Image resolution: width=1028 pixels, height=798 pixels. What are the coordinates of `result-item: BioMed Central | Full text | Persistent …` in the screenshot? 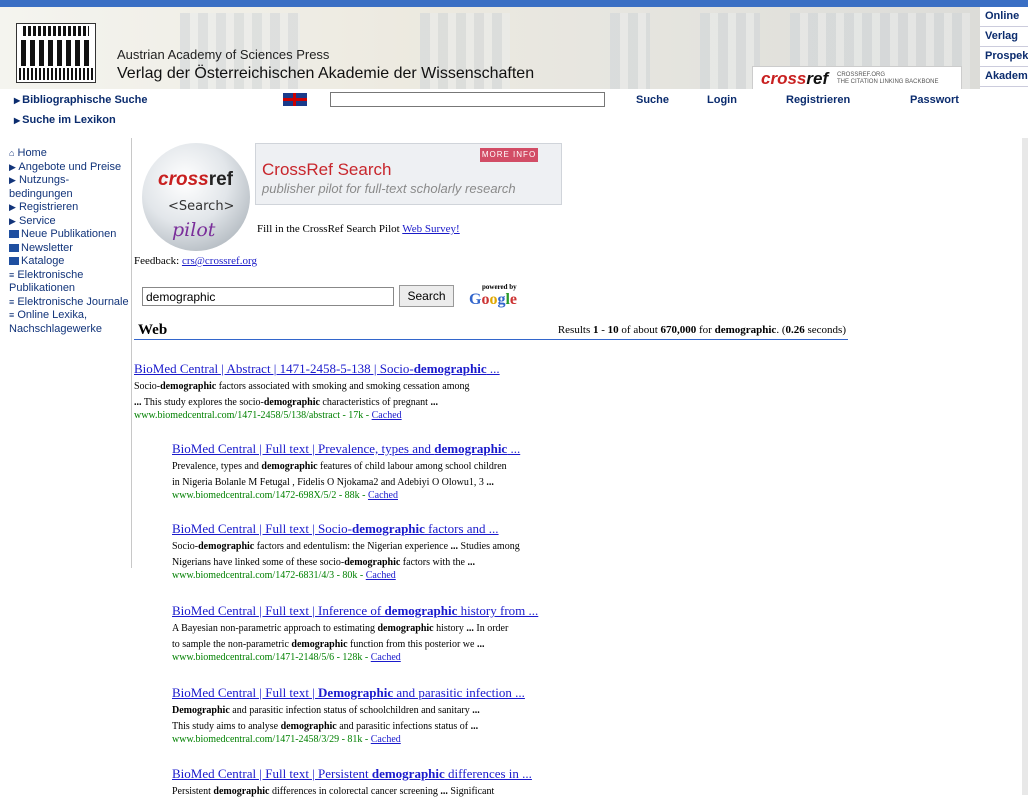 It's located at (407, 782).